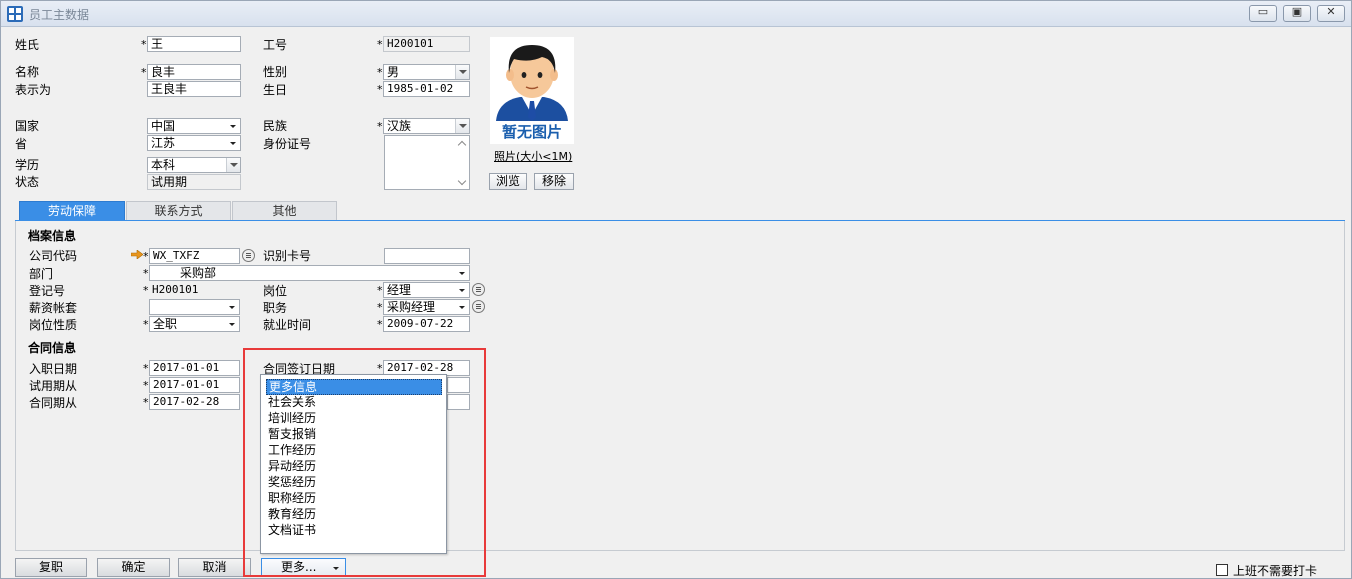 The height and width of the screenshot is (579, 1352). What do you see at coordinates (462, 181) in the screenshot?
I see `scroll-down-icon` at bounding box center [462, 181].